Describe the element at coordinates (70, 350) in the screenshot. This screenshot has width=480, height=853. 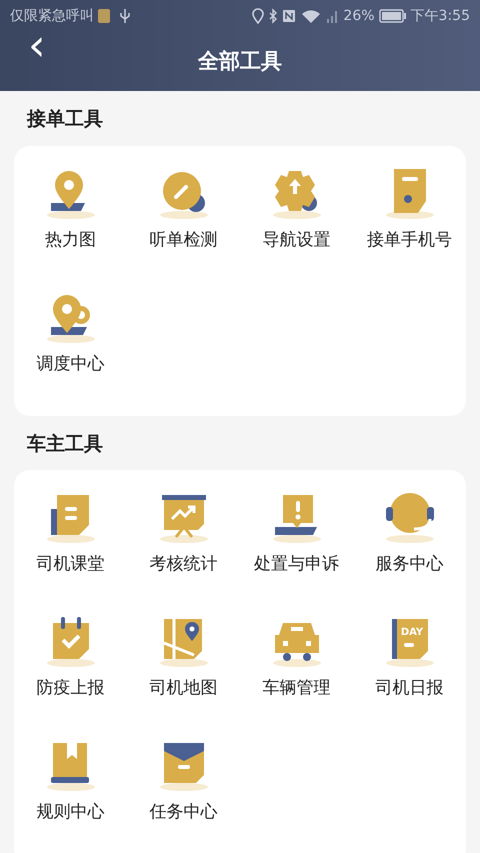
I see `tool-button: 调度中心` at that location.